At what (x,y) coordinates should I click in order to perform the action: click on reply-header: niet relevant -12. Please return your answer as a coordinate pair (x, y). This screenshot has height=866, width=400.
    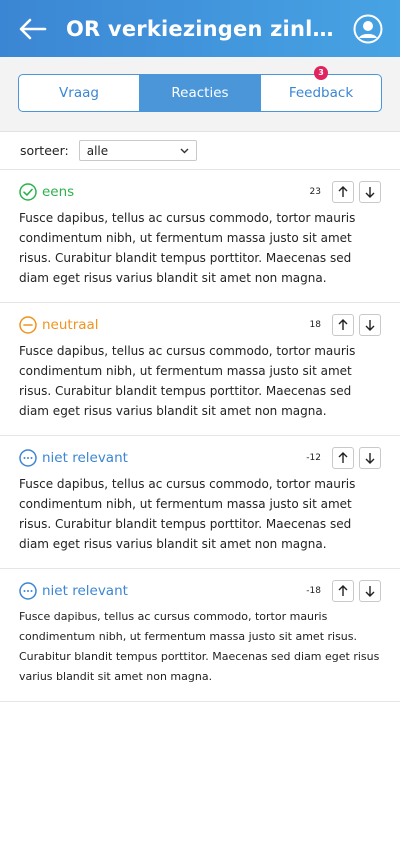
    Looking at the image, I should click on (200, 458).